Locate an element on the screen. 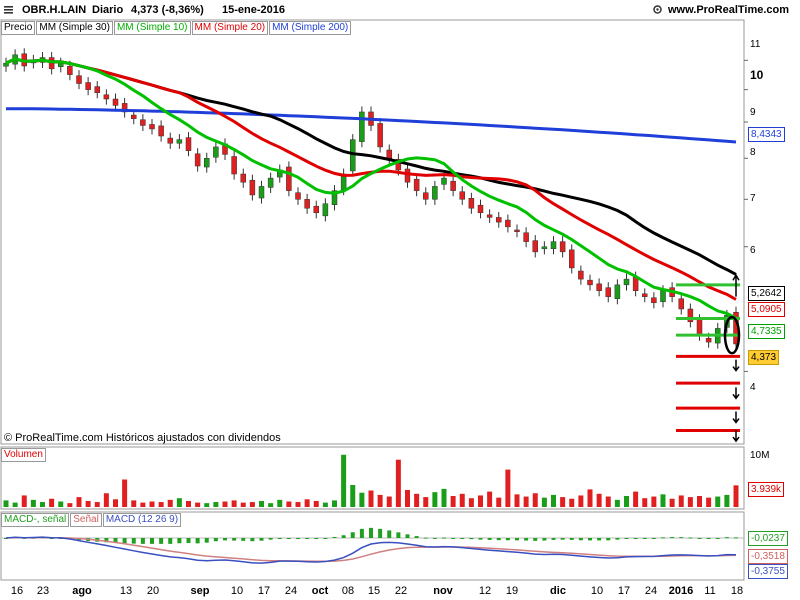 The image size is (800, 600). legend-ma30: MM (Simple 30) is located at coordinates (74, 28).